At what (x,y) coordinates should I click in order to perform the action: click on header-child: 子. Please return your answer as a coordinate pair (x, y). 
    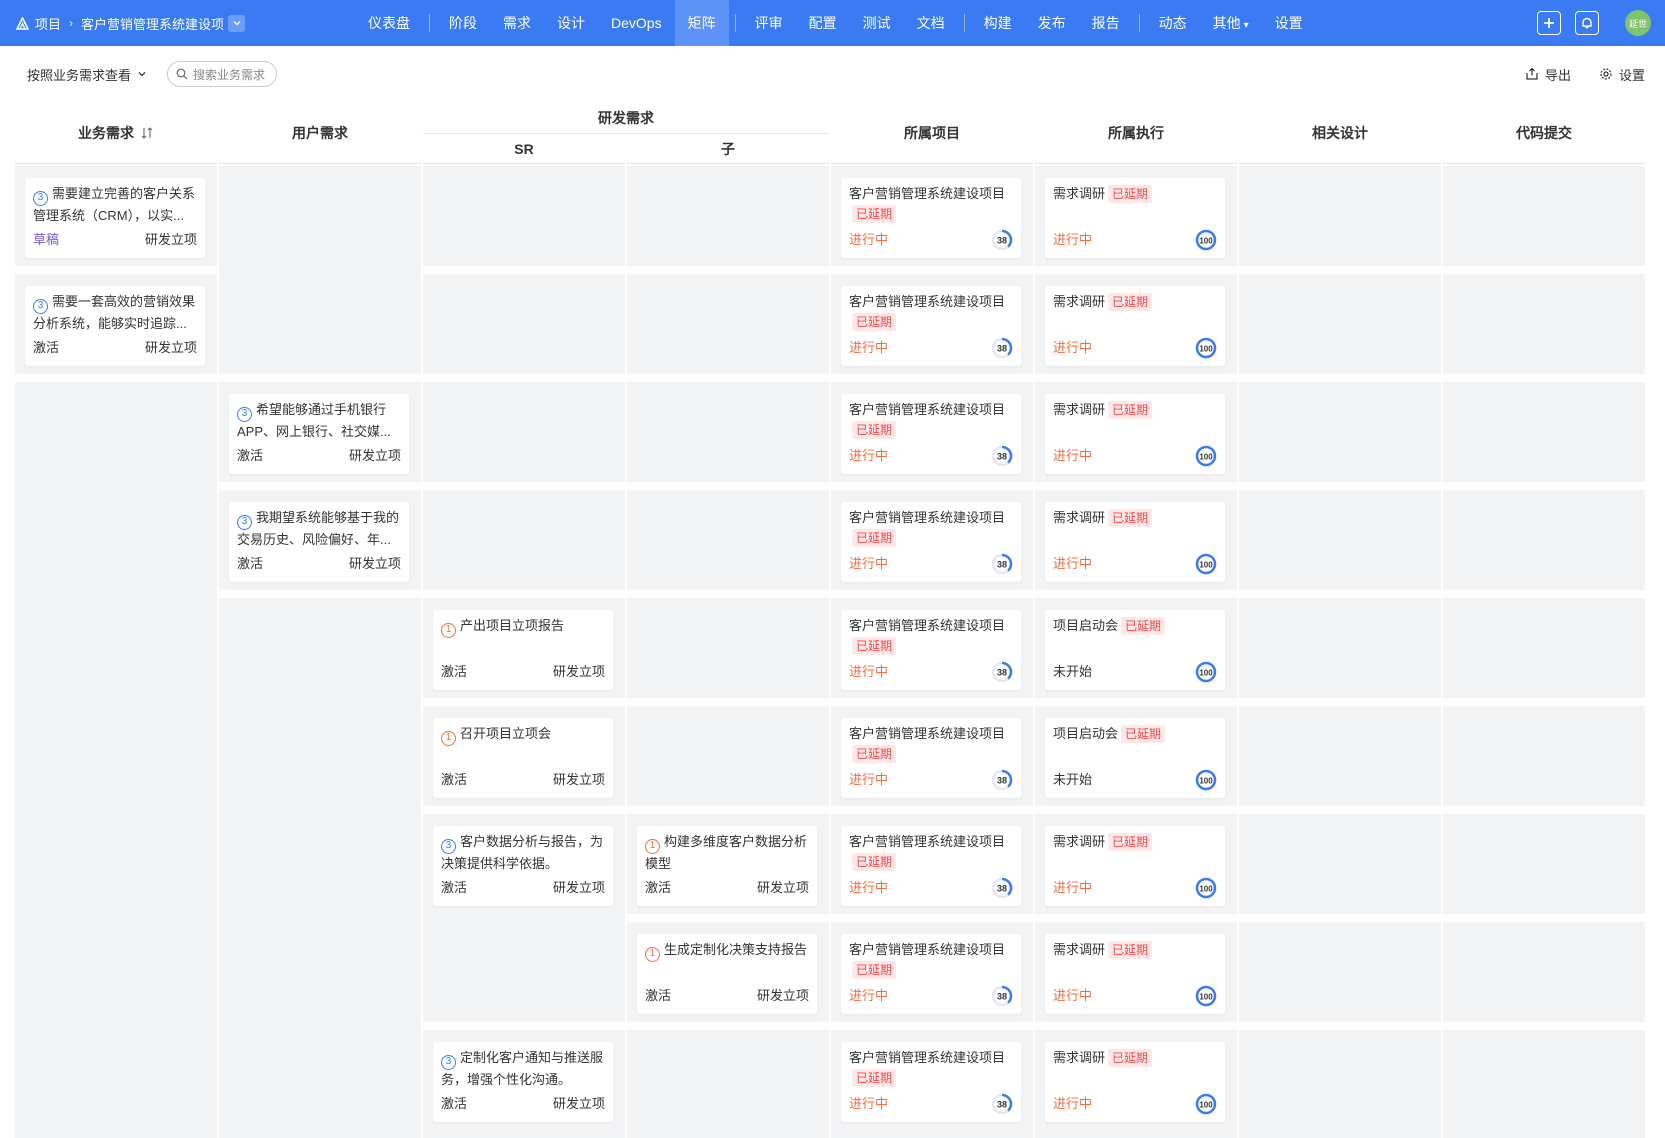
    Looking at the image, I should click on (728, 149).